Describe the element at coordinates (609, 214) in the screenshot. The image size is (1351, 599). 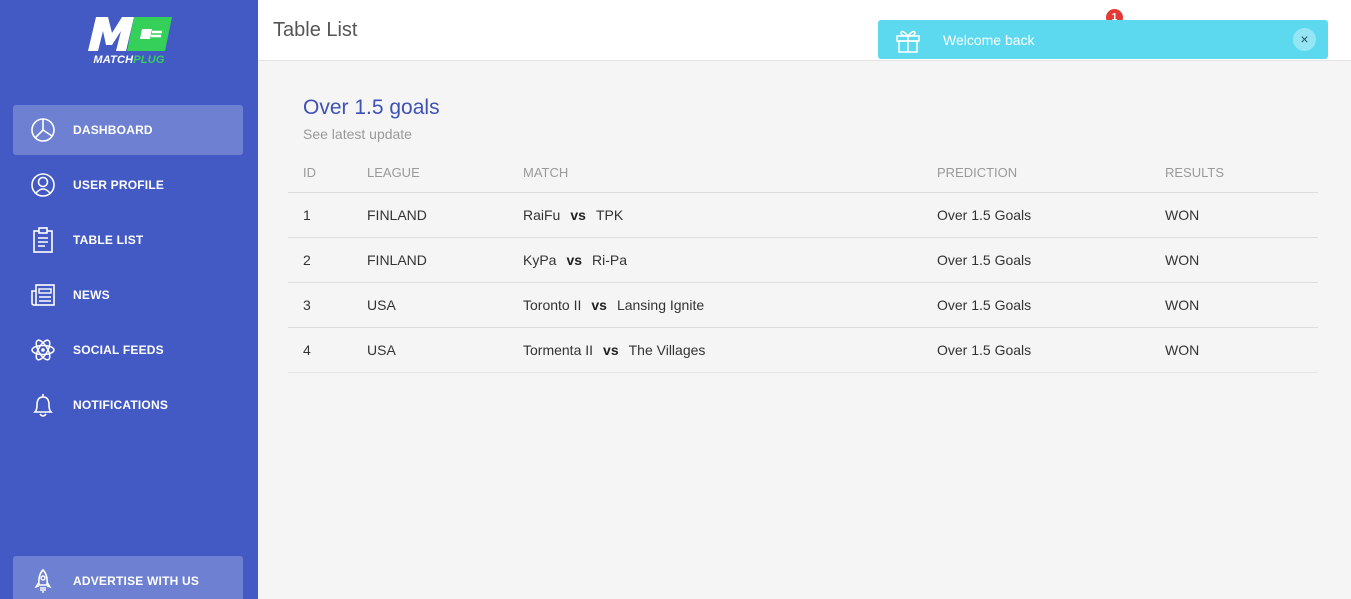
I see `away-team: TPK` at that location.